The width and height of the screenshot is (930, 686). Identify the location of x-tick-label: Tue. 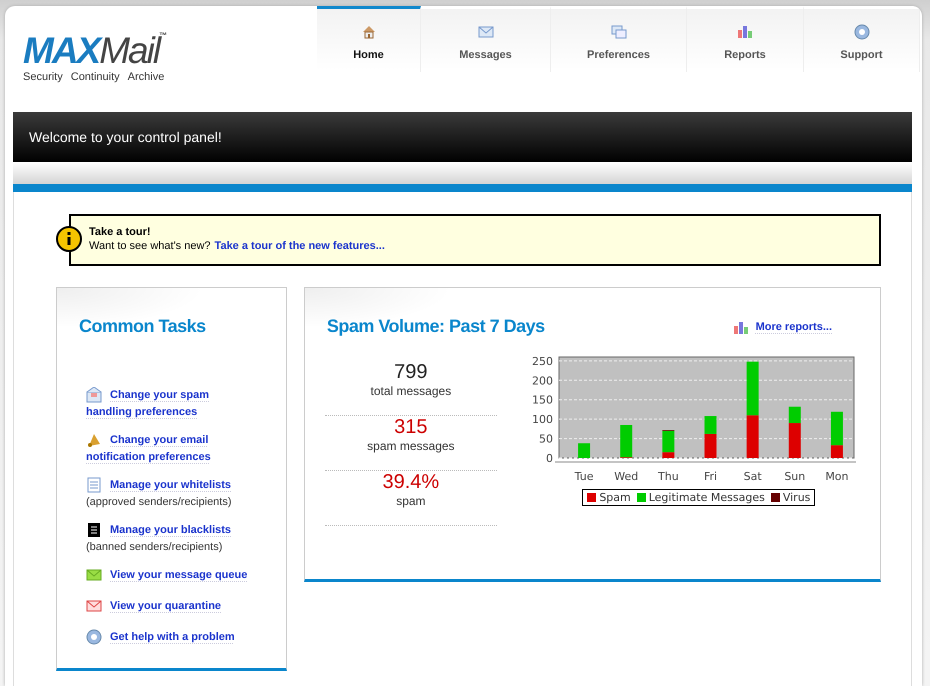
(584, 476).